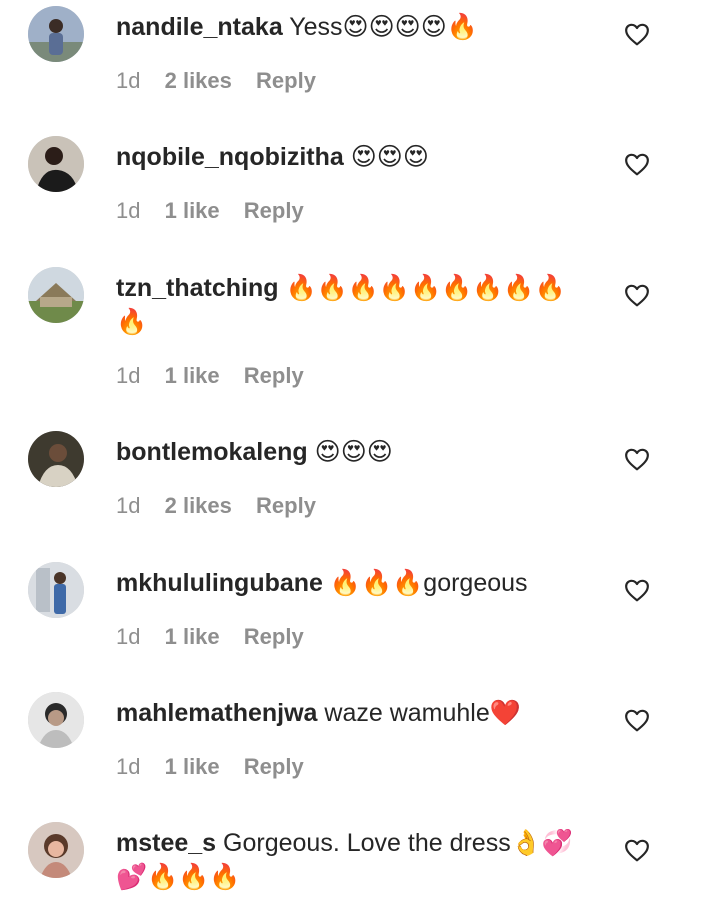 Image resolution: width=720 pixels, height=909 pixels. I want to click on comment-username: mkhululingubane, so click(219, 583).